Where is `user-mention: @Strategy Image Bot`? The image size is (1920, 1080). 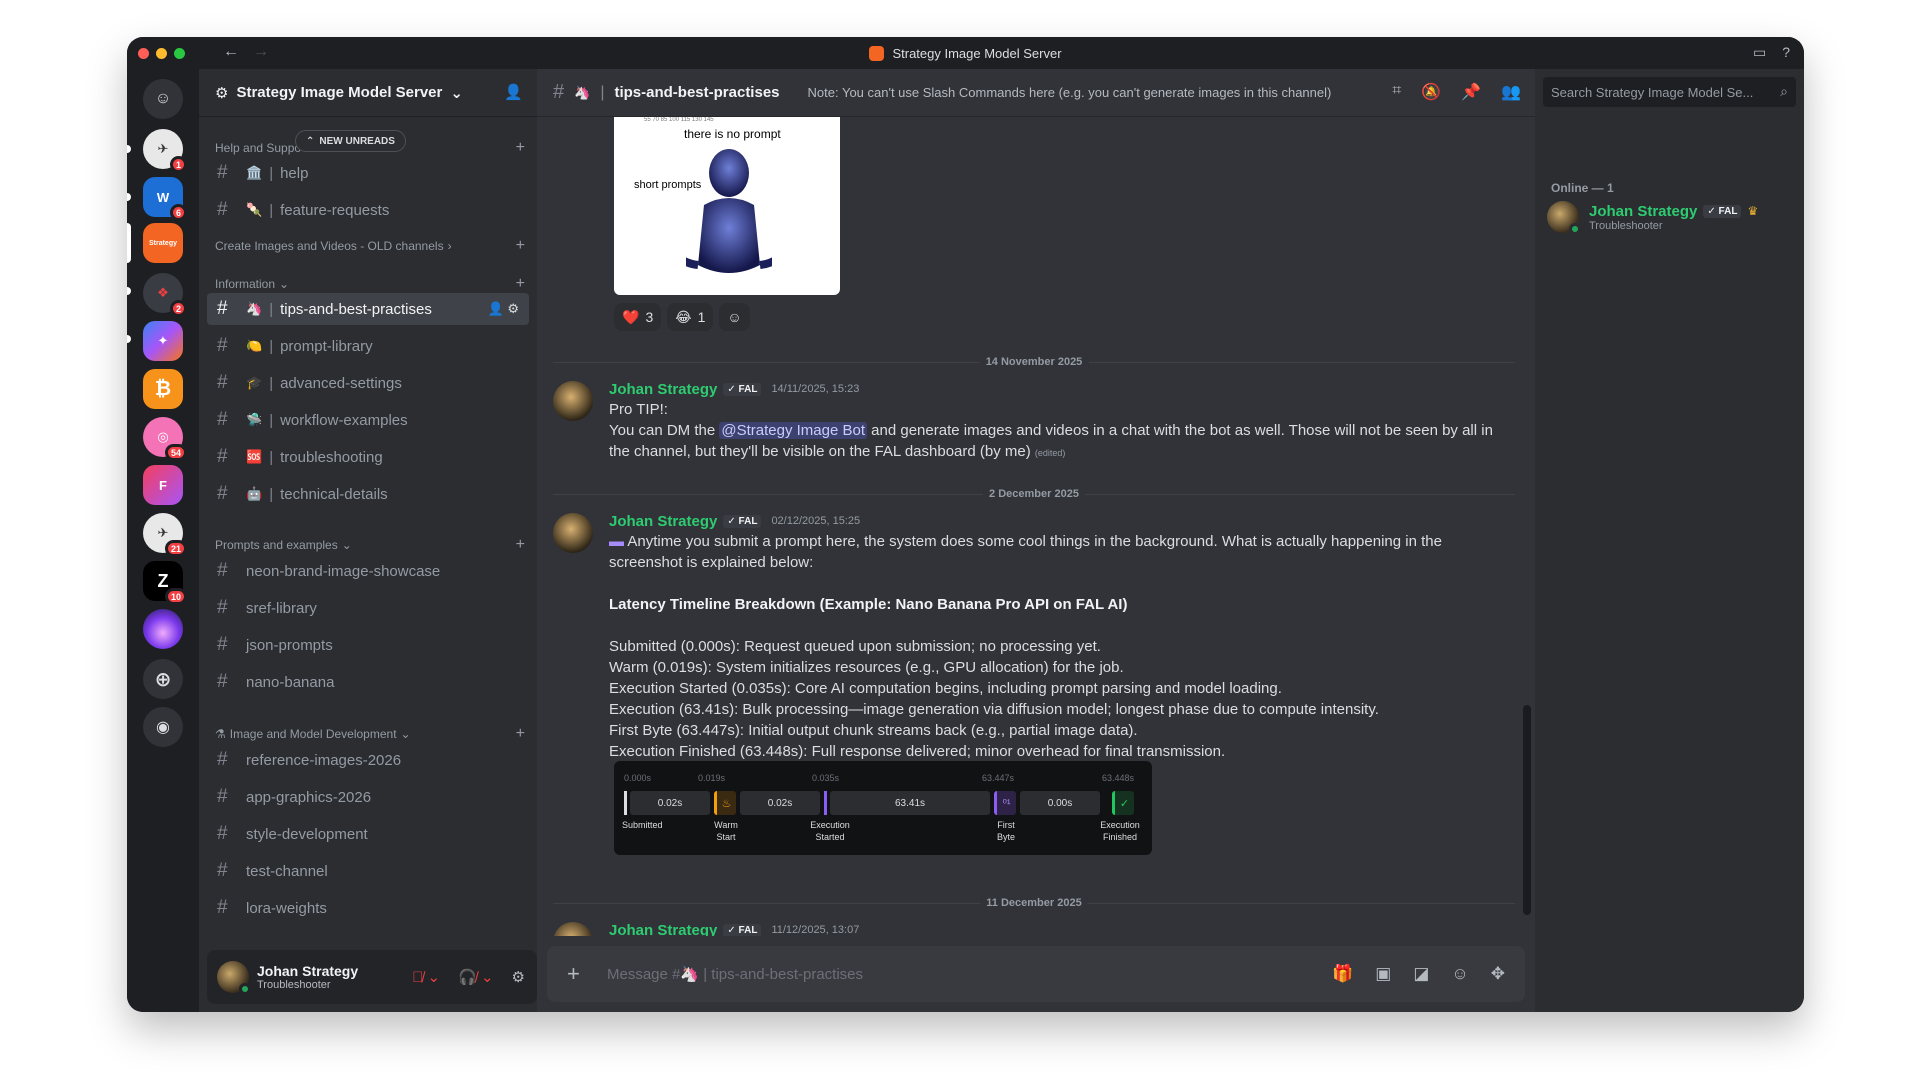 user-mention: @Strategy Image Bot is located at coordinates (793, 430).